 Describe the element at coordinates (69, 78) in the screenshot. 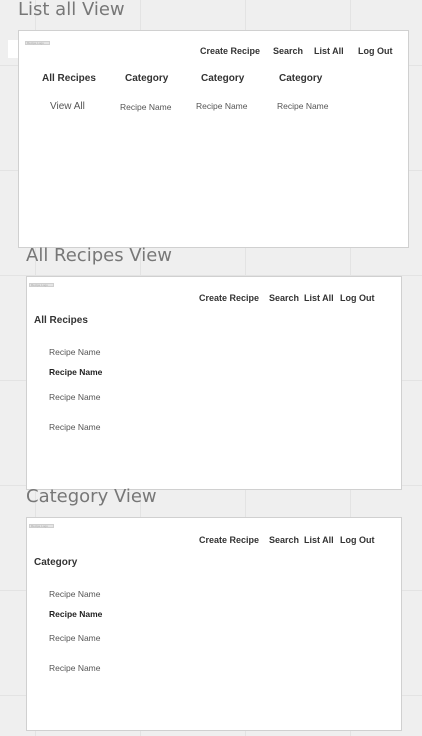

I see `column-all-recipes: All Recipes` at that location.